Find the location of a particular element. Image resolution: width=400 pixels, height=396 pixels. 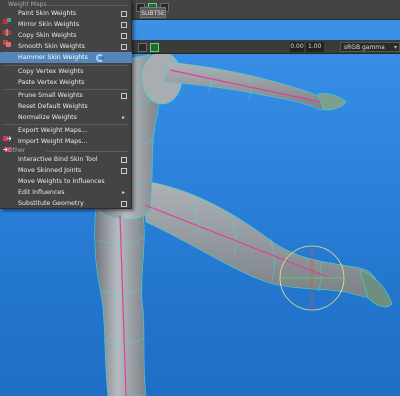

import-weights-icon is located at coordinates (7, 145).